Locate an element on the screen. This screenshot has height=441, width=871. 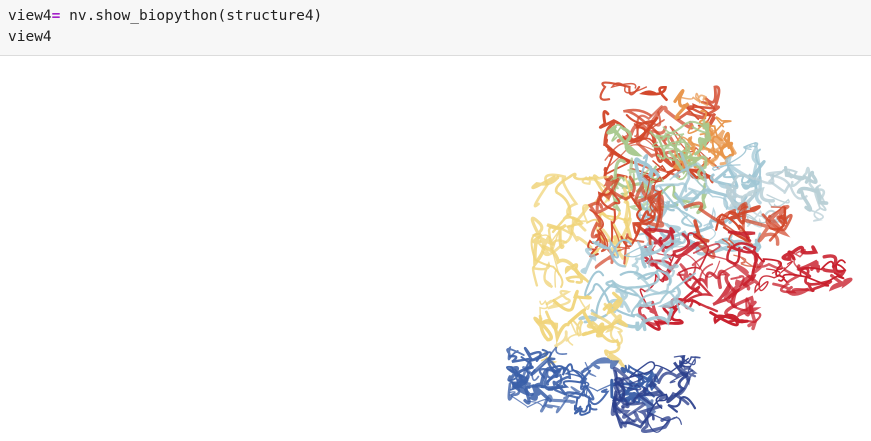
code-line-2: view4 is located at coordinates (30, 37).